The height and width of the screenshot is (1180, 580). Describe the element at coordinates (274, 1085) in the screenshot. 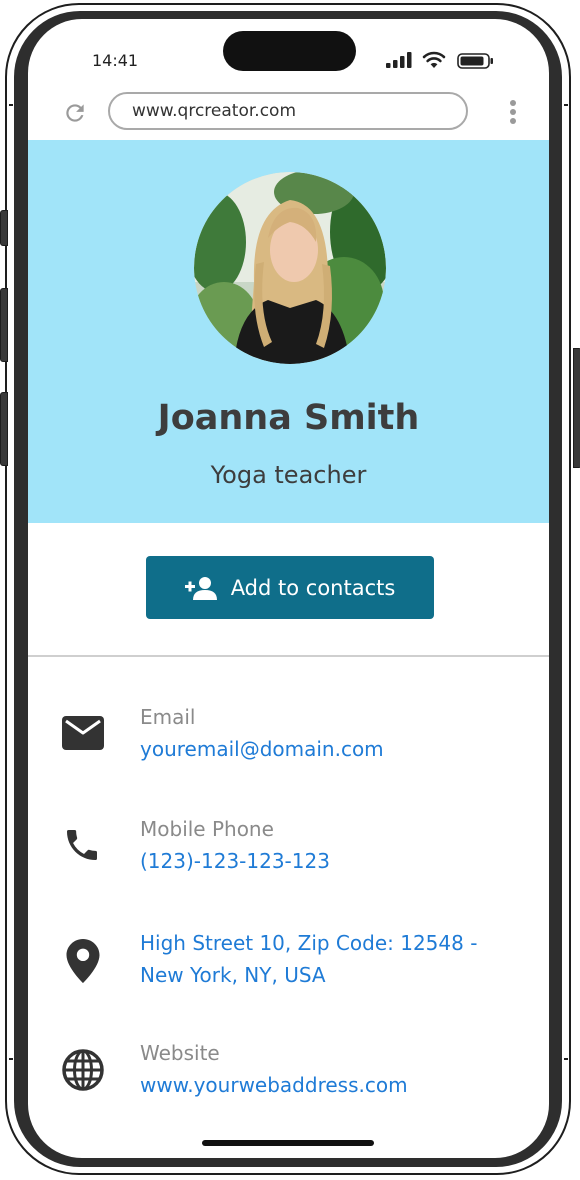

I see `website-link: www.yourwebaddress.com` at that location.